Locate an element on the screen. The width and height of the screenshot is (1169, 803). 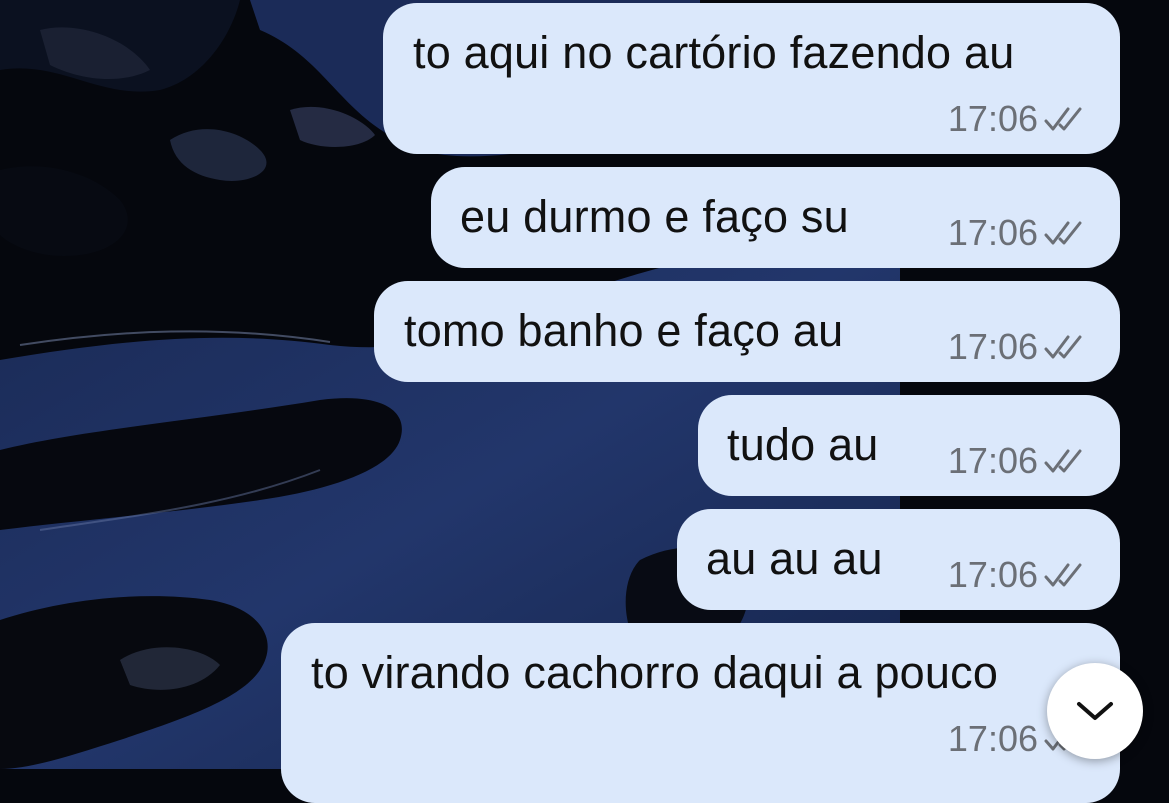
message-bubble: tudo au 17:06 is located at coordinates (909, 445).